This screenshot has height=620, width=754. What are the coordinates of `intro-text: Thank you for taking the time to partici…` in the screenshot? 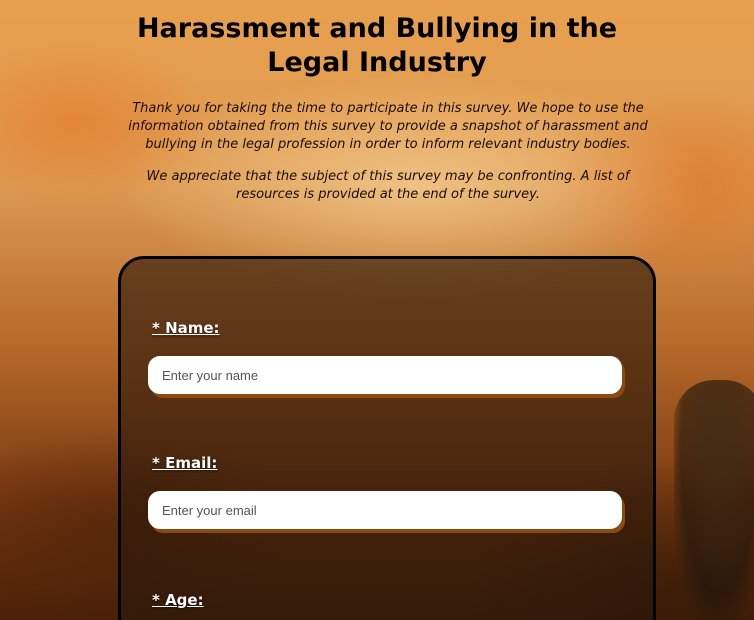 It's located at (388, 159).